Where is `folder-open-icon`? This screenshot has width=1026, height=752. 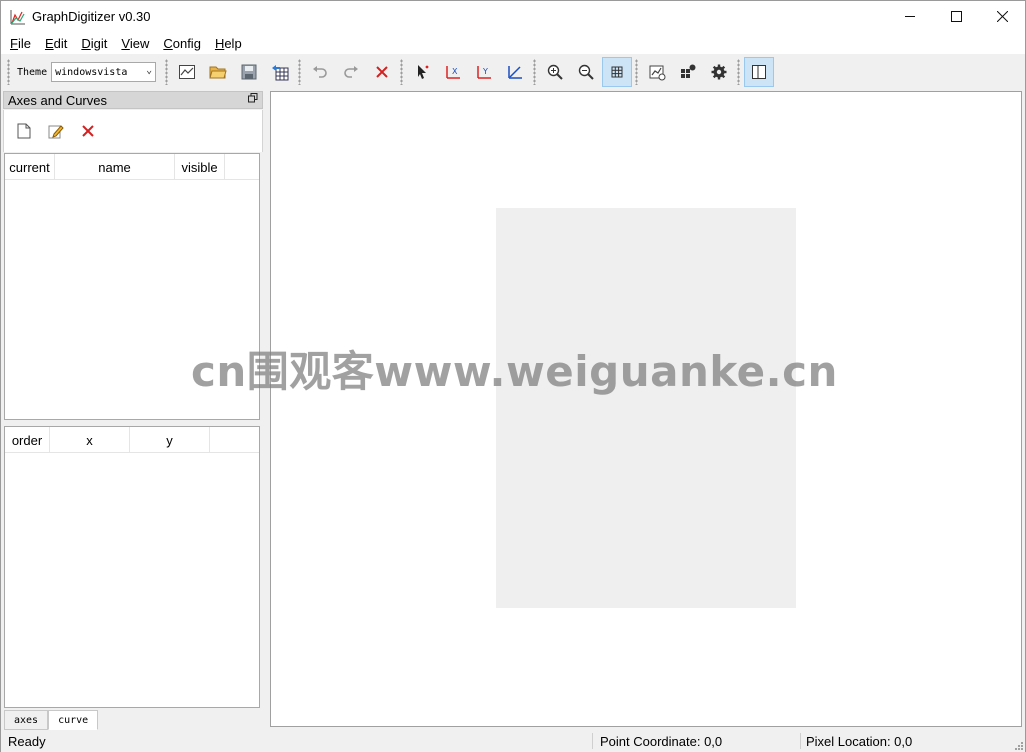
folder-open-icon is located at coordinates (217, 72).